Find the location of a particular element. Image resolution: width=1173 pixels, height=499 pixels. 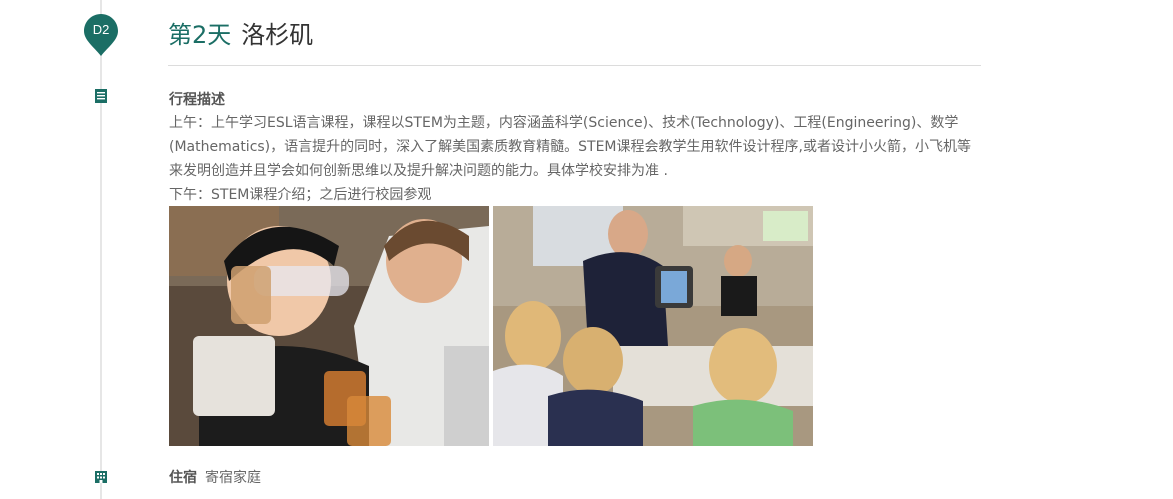

title-divider is located at coordinates (574, 65).